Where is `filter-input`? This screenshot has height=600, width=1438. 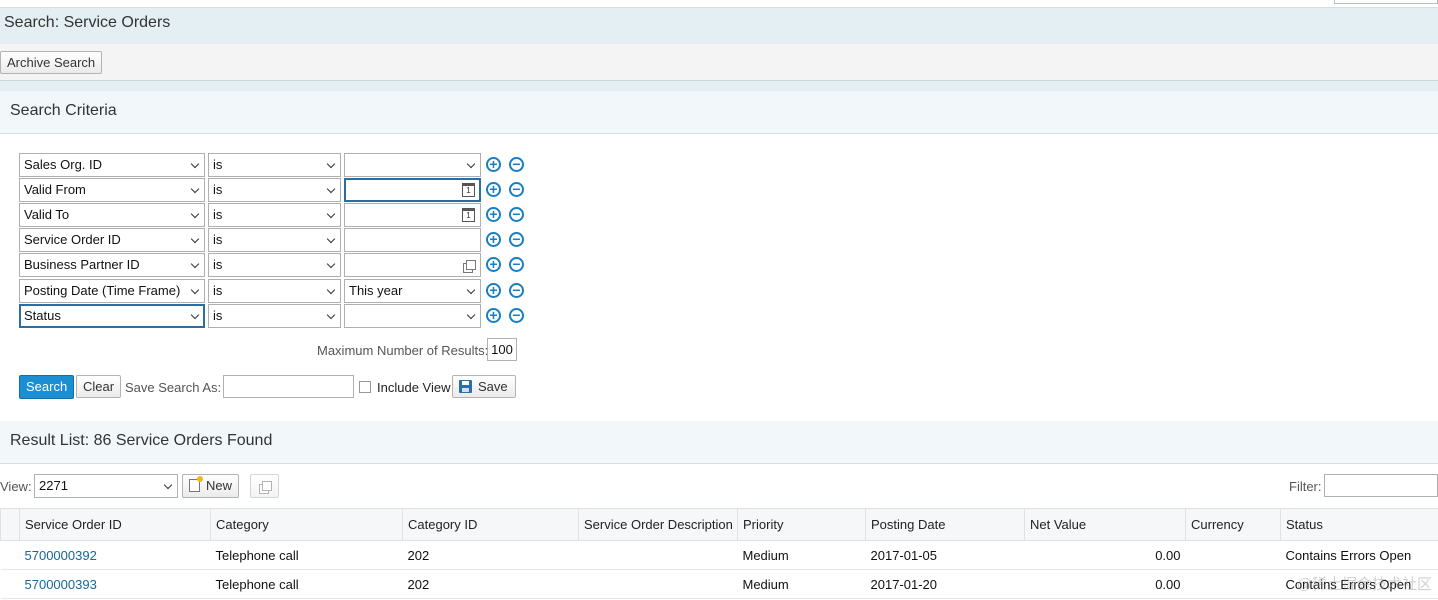
filter-input is located at coordinates (1381, 485).